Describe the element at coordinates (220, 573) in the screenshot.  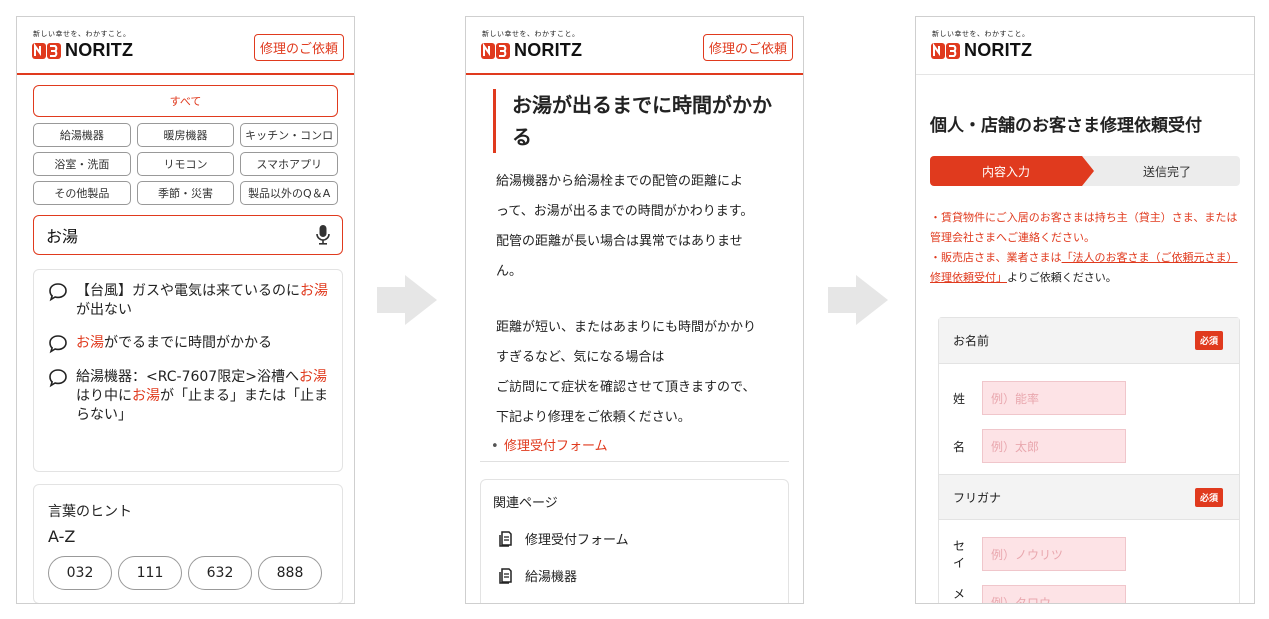
I see `hint-number-button: 632` at that location.